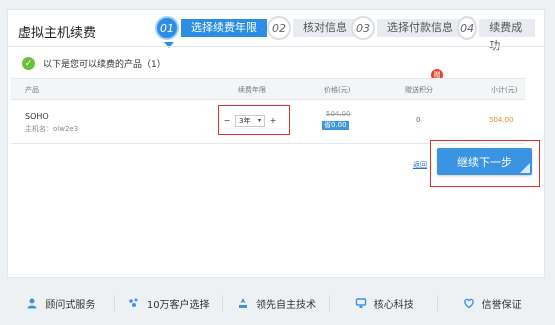 Image resolution: width=555 pixels, height=325 pixels. What do you see at coordinates (285, 305) in the screenshot?
I see `feature-label: 领先自主技术` at bounding box center [285, 305].